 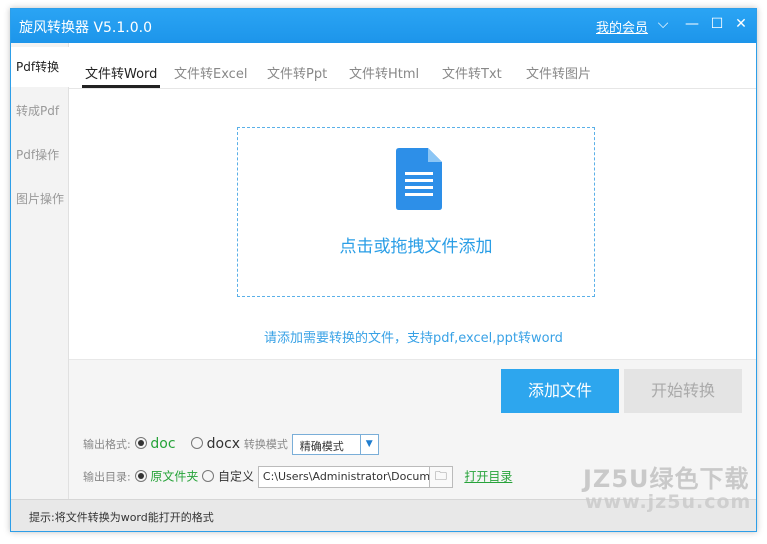 I want to click on watermark: JZ5U绿色下载 www.jz5u.com, so click(x=668, y=494).